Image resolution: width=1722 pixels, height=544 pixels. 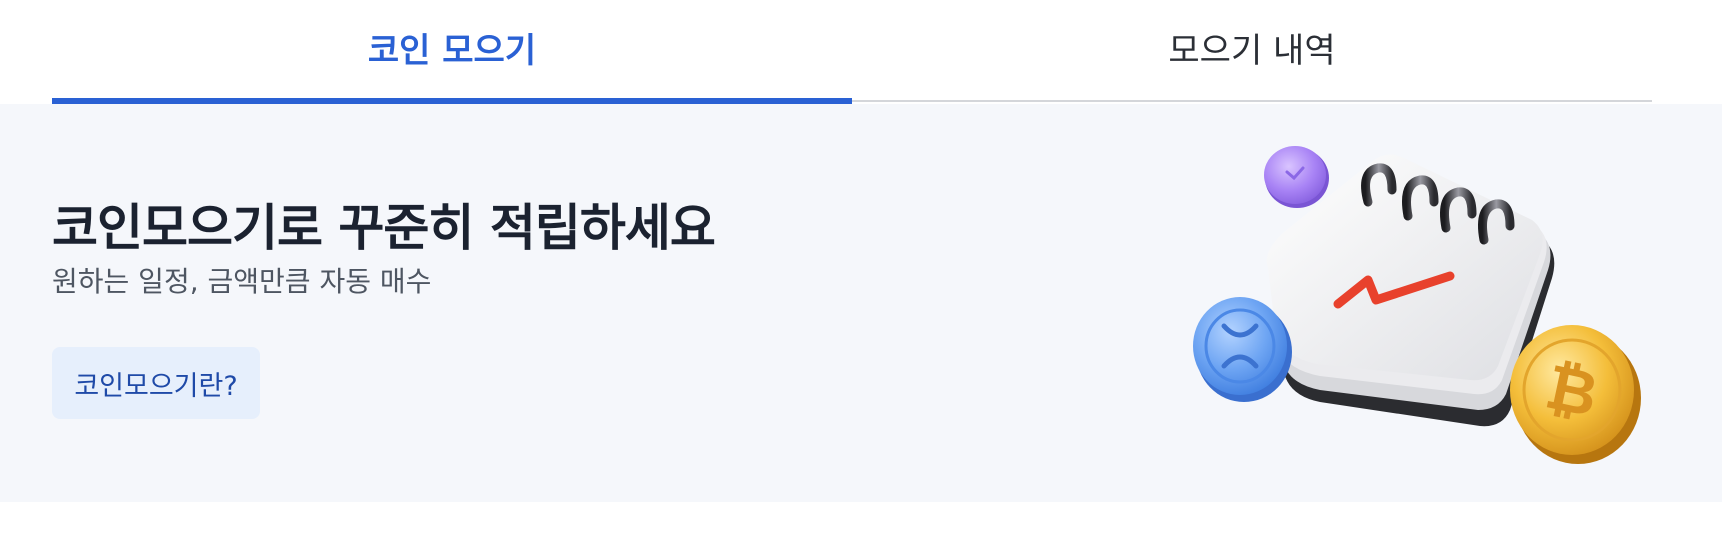 I want to click on tab-coin-collect: 코인 모으기, so click(x=452, y=52).